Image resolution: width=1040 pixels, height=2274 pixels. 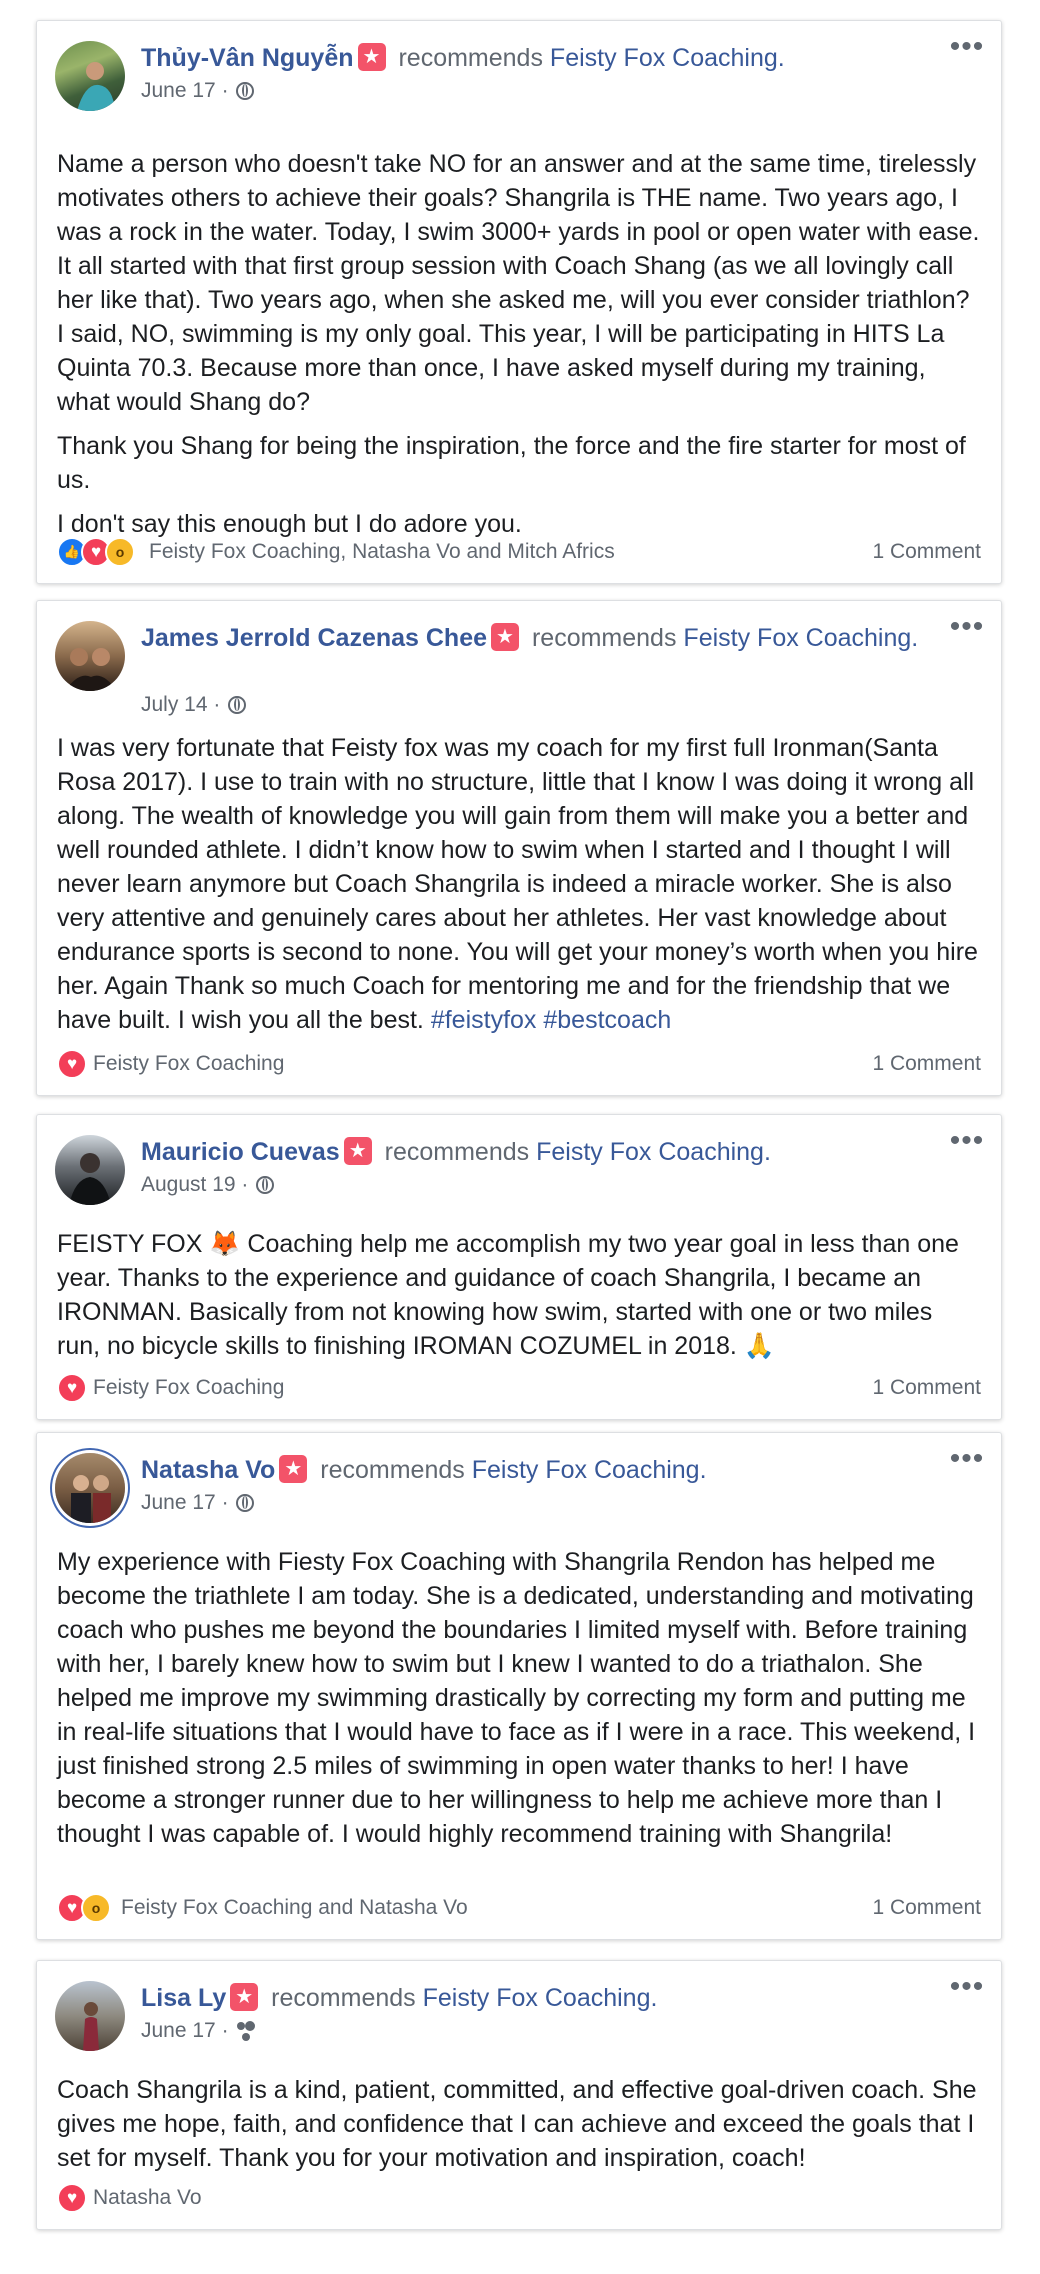 I want to click on hashtags-link: #feistyfox #bestcoach, so click(x=551, y=1020).